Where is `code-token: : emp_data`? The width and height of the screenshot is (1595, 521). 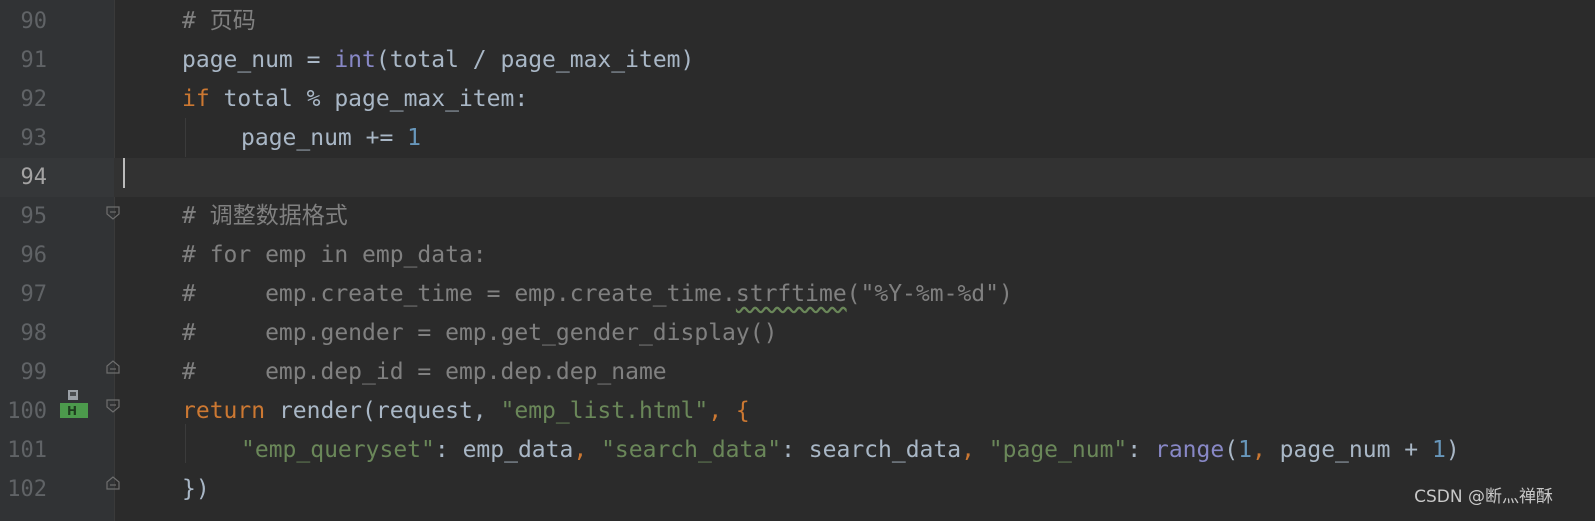 code-token: : emp_data is located at coordinates (504, 450).